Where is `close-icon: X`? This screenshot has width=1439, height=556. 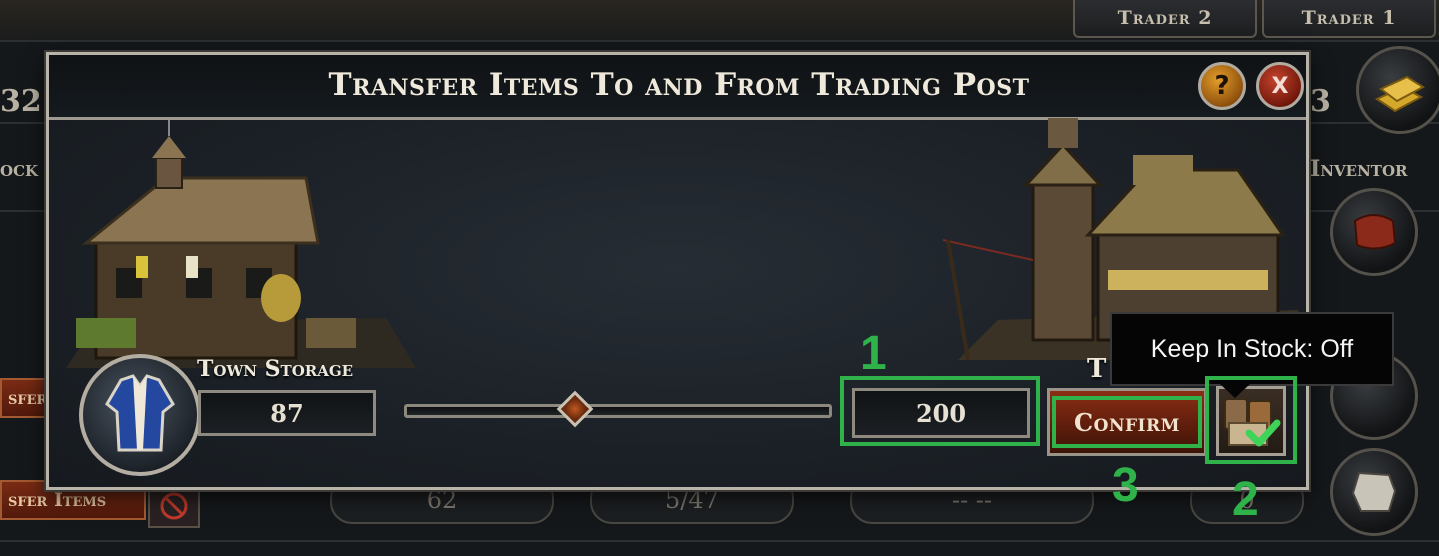
close-icon: X is located at coordinates (1280, 86).